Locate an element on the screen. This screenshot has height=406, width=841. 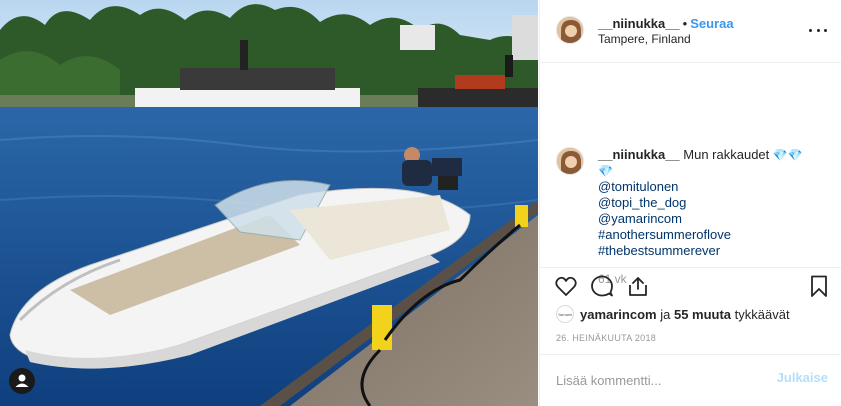
likes-suffix: tykkäävät is located at coordinates (762, 314).